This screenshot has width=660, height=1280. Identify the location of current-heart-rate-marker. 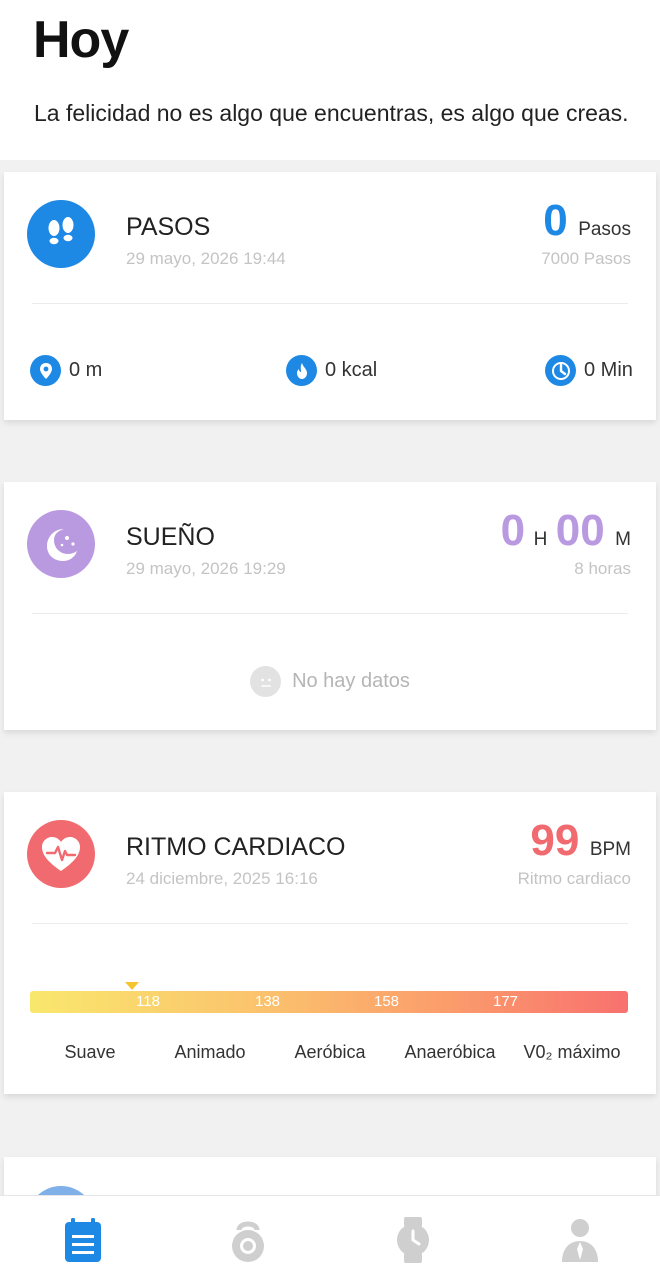
(131, 986).